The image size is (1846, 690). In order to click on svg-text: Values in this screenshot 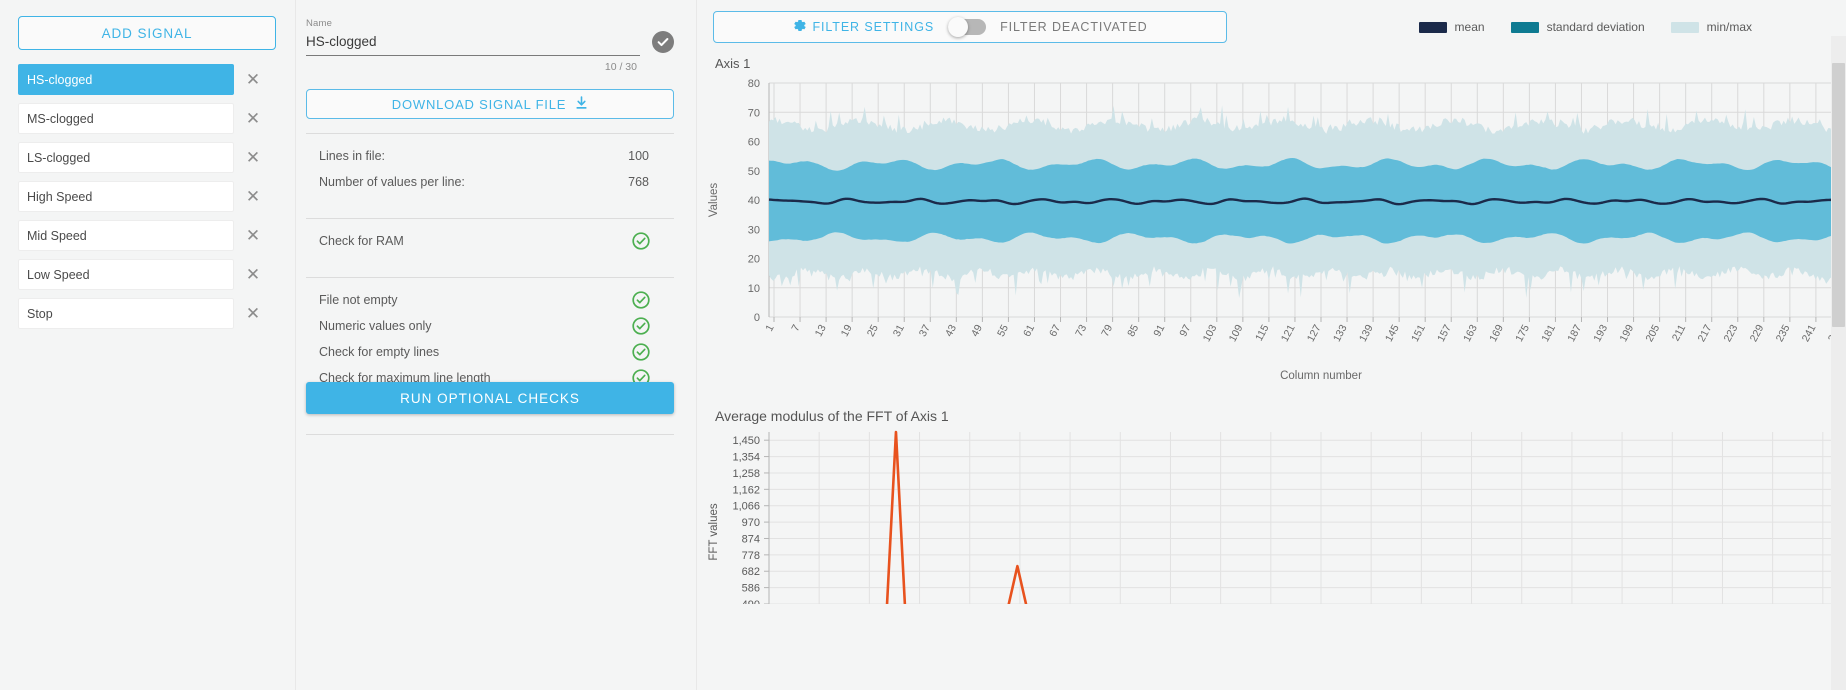, I will do `click(714, 200)`.